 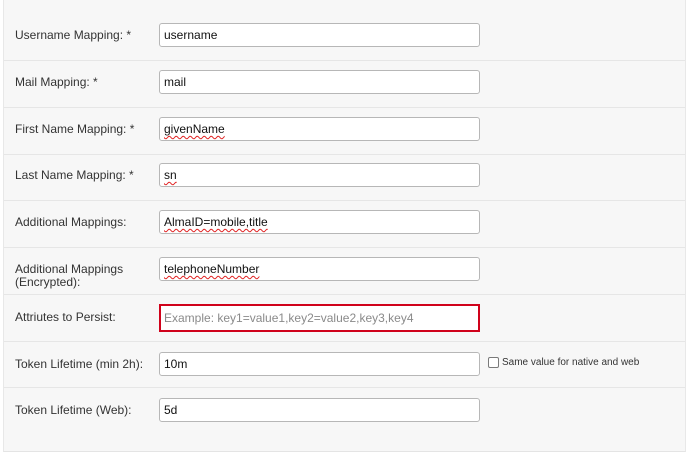 What do you see at coordinates (493, 362) in the screenshot?
I see `same-value-checkbox` at bounding box center [493, 362].